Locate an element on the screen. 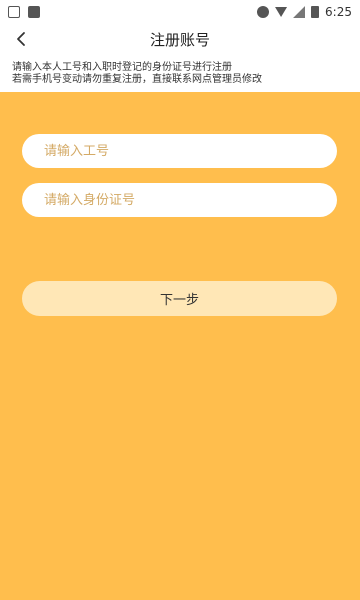 This screenshot has width=360, height=600. status-time: 6:25 is located at coordinates (338, 12).